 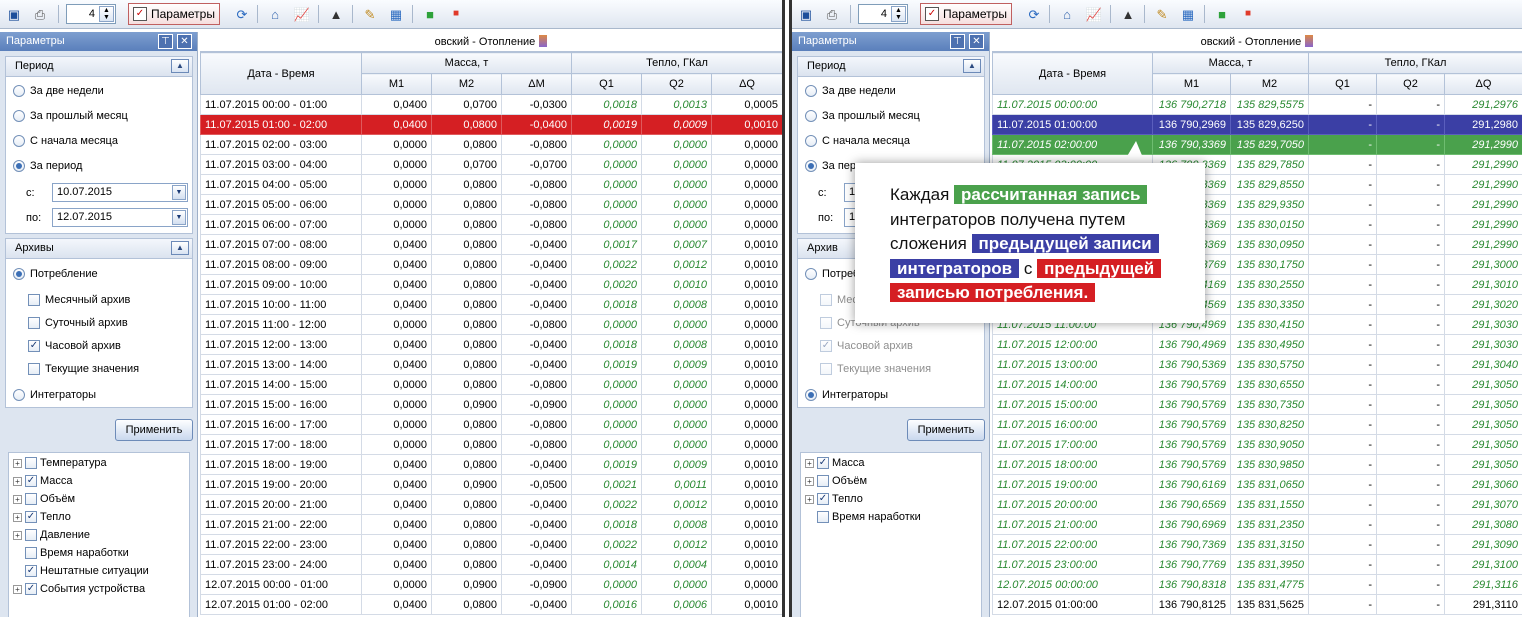 What do you see at coordinates (466, 84) in the screenshot?
I see `col-m2: M2` at bounding box center [466, 84].